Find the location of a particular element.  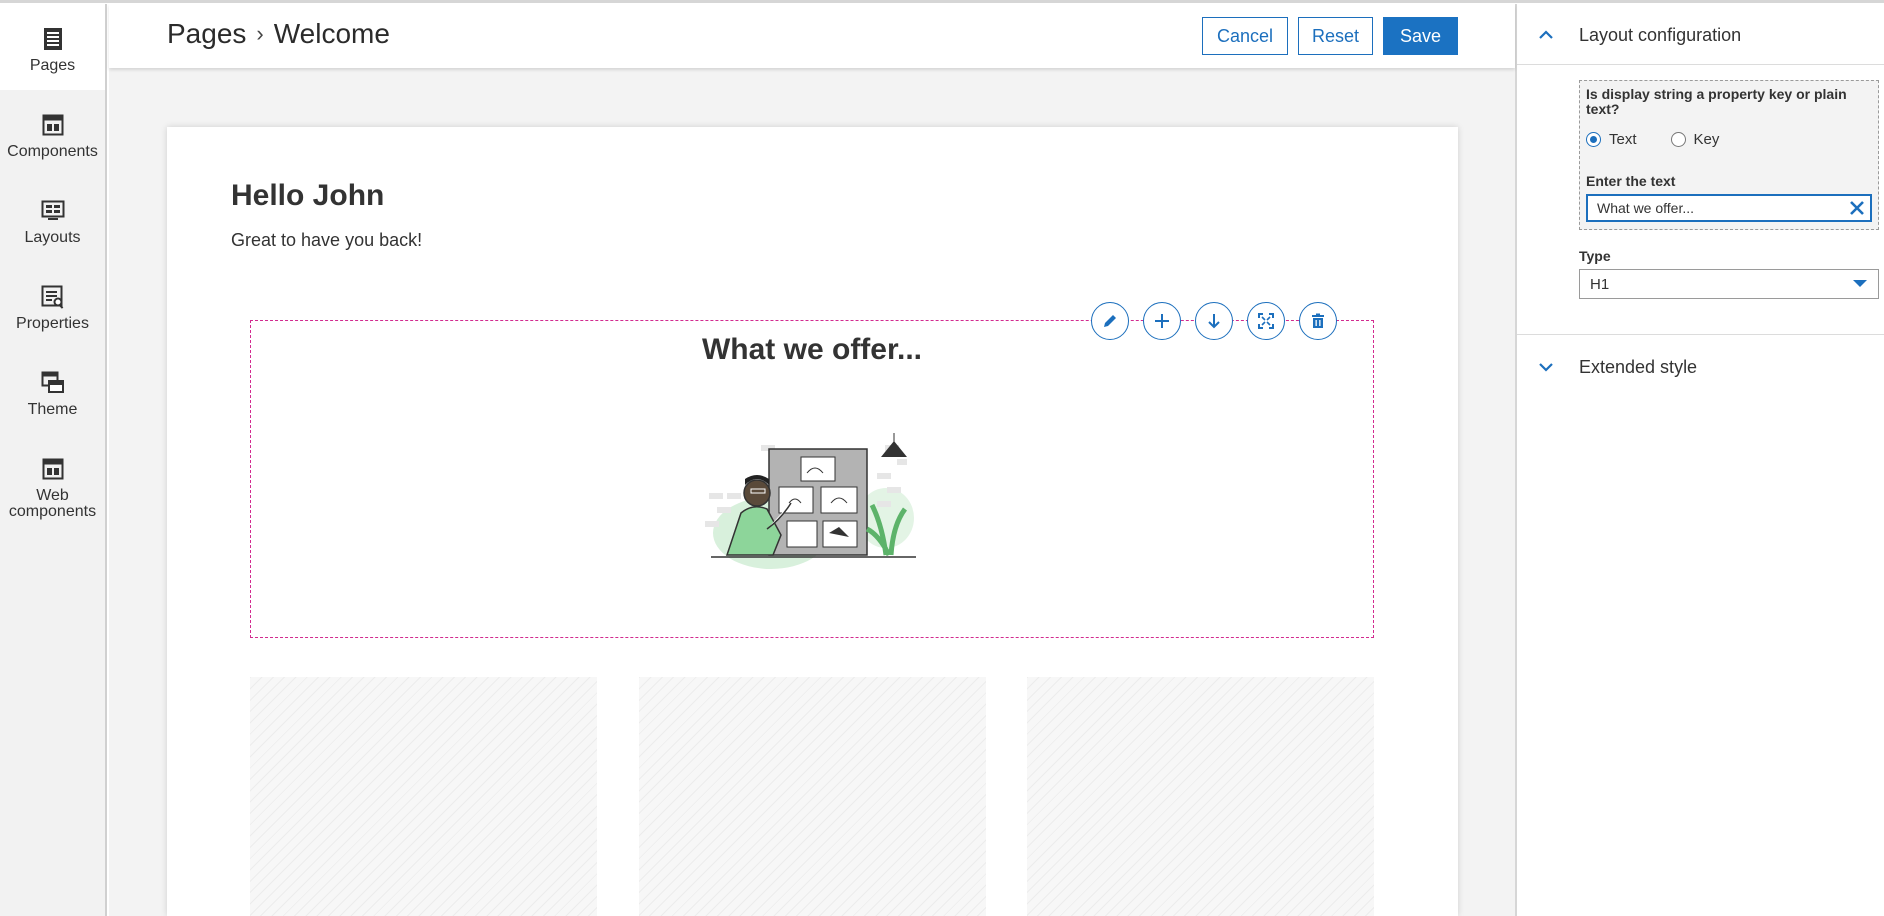

radio-text is located at coordinates (1593, 139).